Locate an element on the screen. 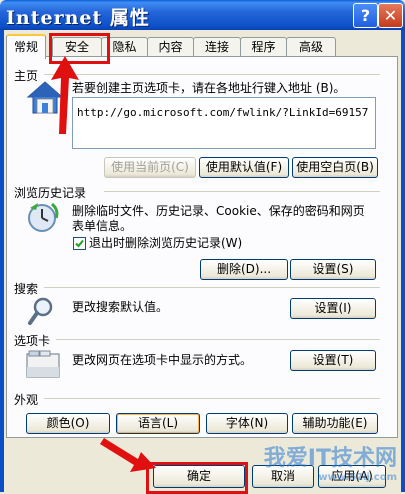  watermark: 我爱IT技术网 www.52ij.com is located at coordinates (330, 461).